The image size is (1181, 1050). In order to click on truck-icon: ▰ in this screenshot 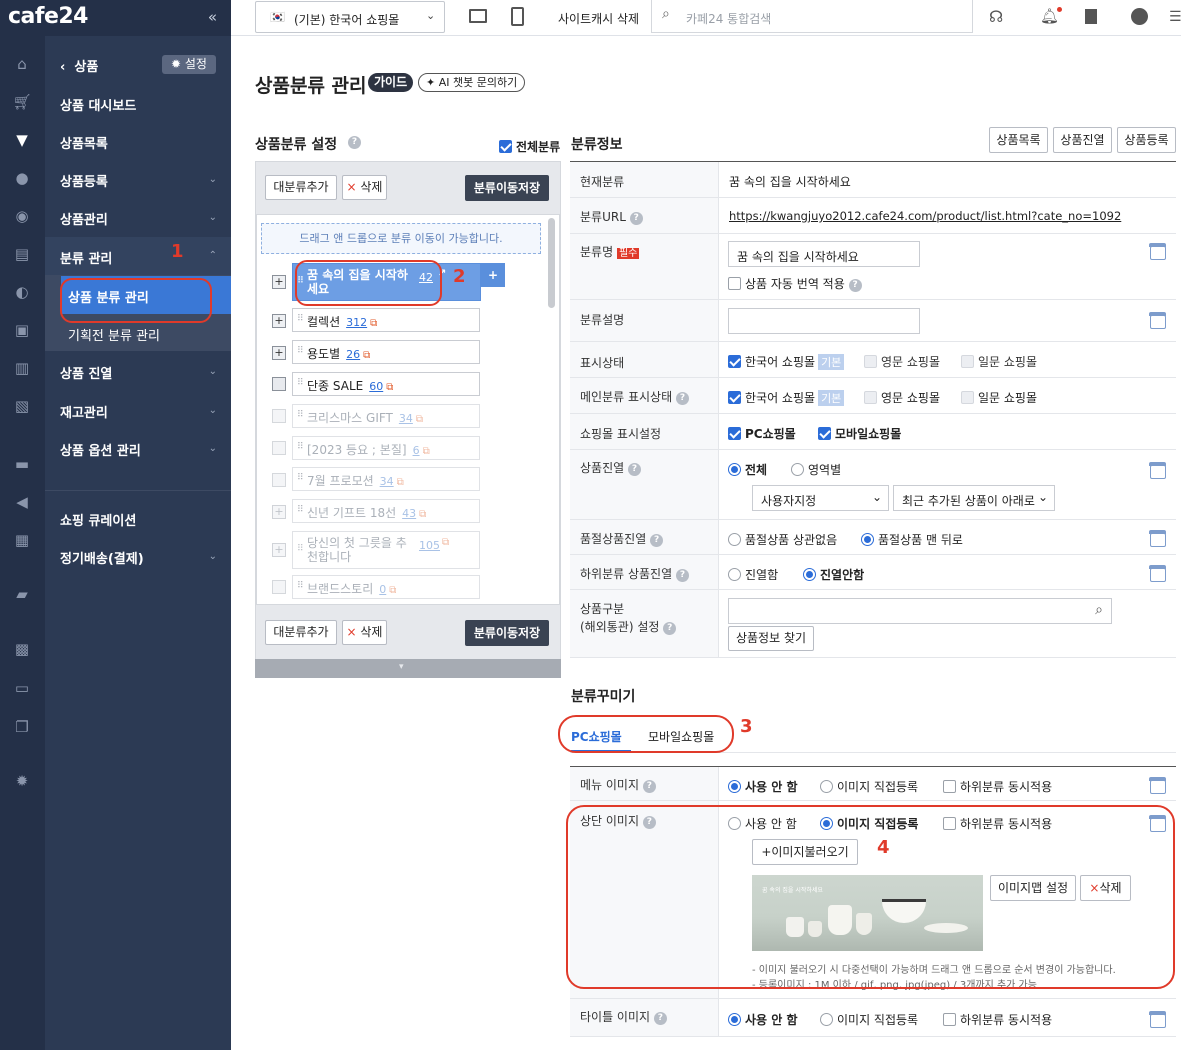, I will do `click(22, 594)`.